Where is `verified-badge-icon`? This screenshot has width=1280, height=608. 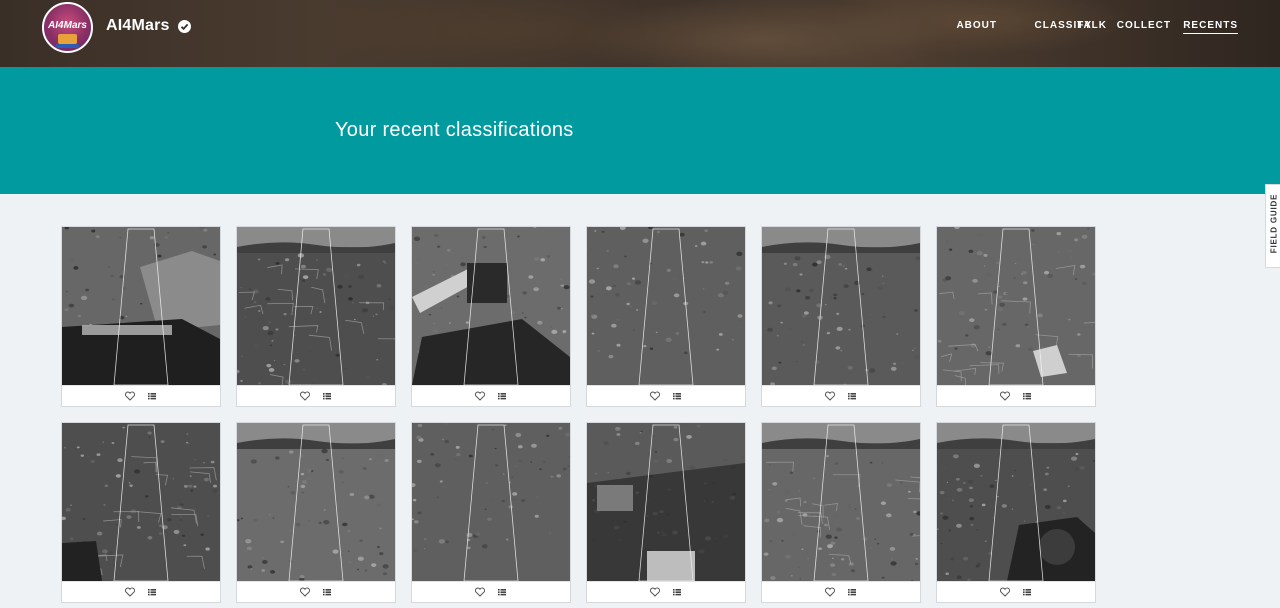
verified-badge-icon is located at coordinates (184, 26).